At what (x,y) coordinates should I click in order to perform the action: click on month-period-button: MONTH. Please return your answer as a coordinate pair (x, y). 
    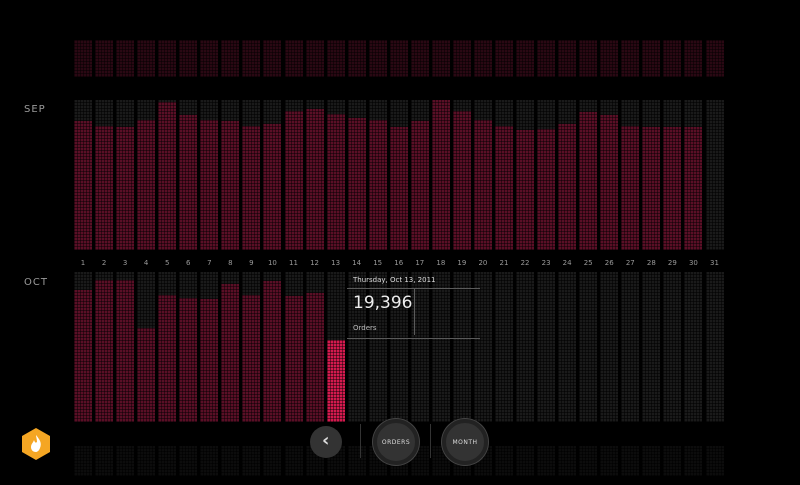
    Looking at the image, I should click on (465, 442).